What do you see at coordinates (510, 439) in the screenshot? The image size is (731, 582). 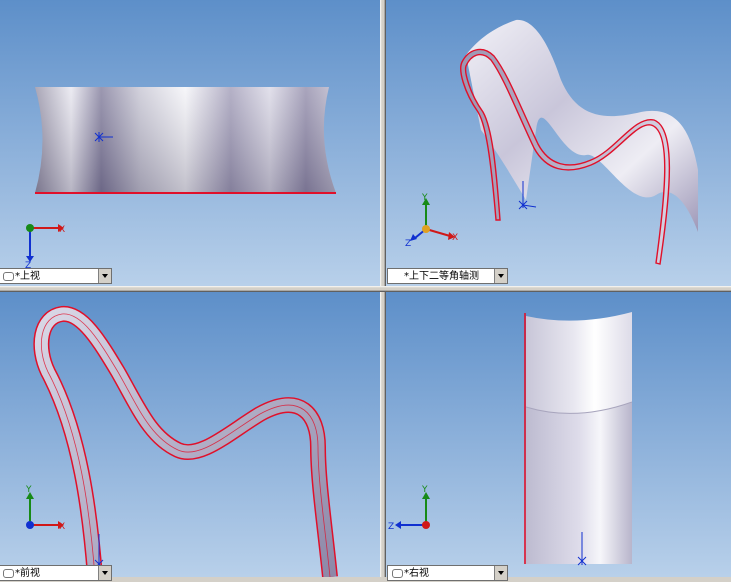 I see `model-right-view: Y Z` at bounding box center [510, 439].